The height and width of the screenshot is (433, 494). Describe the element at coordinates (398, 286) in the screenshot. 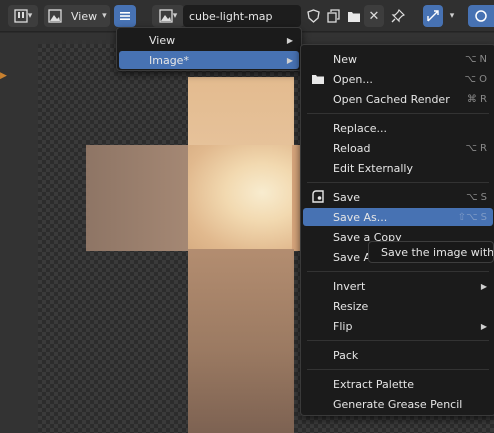

I see `menu-item-invert: Invert ▶` at that location.